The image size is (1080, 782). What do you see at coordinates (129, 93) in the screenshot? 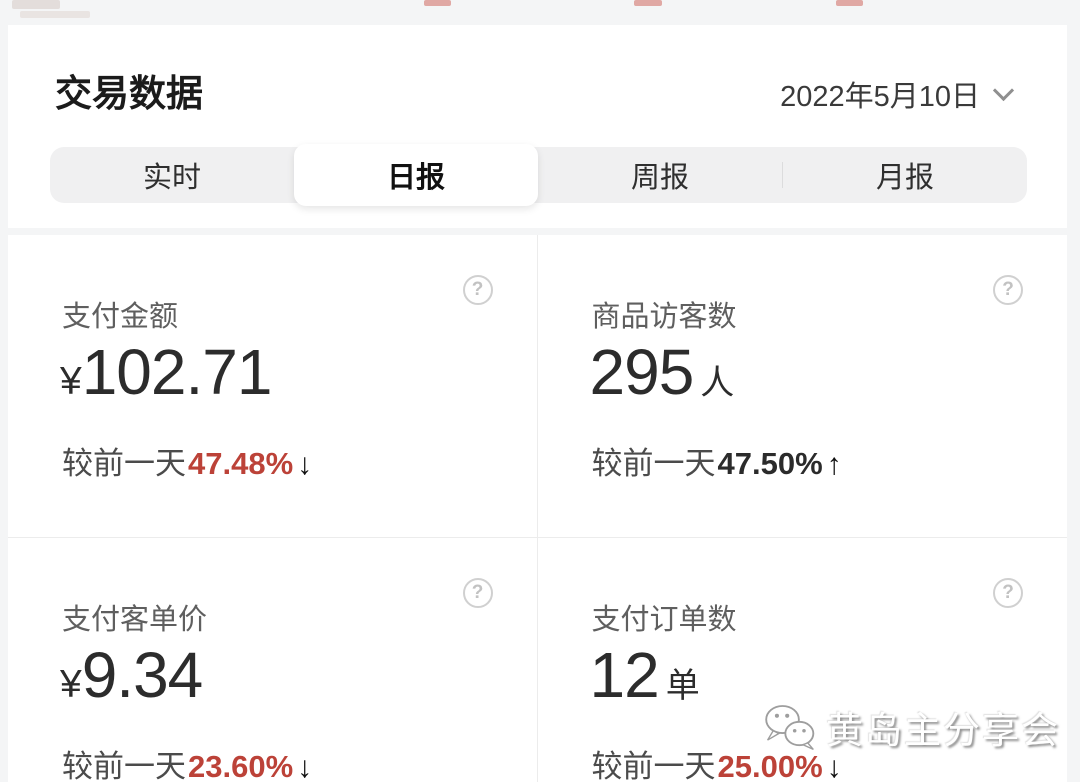
I see `page-title: 交易数据` at bounding box center [129, 93].